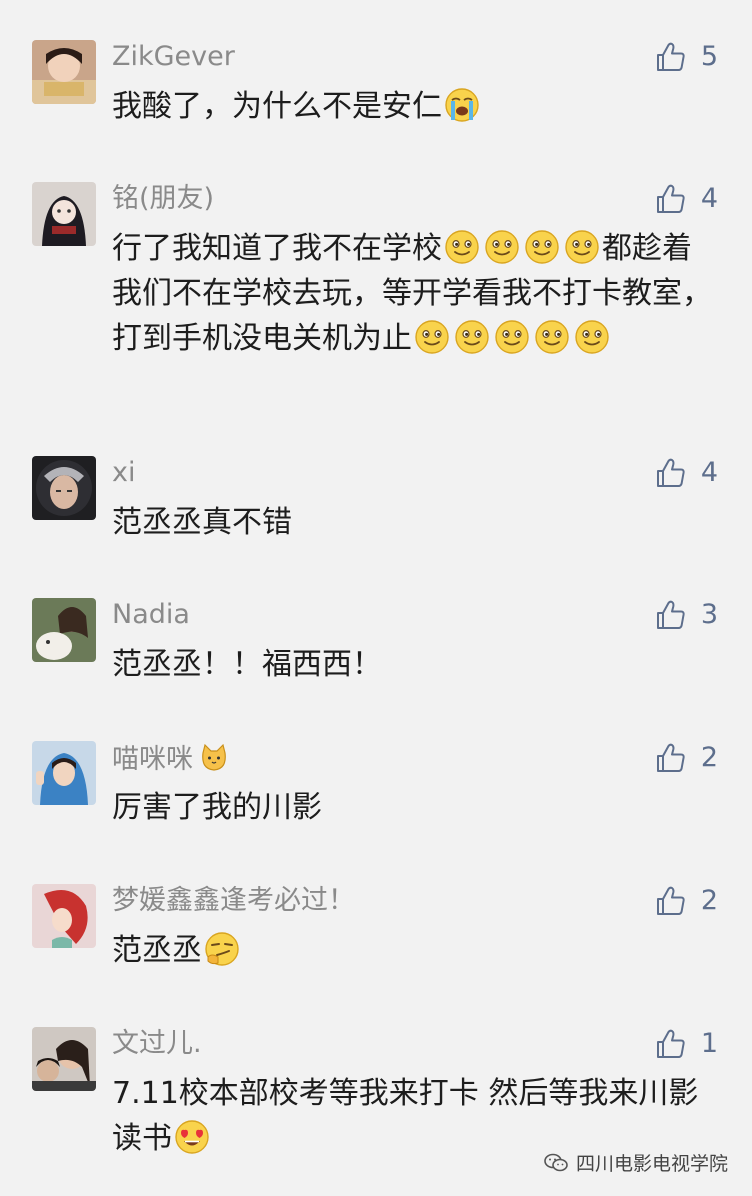 The width and height of the screenshot is (752, 1196). What do you see at coordinates (651, 1164) in the screenshot?
I see `watermark-text: 四川电影电视学院` at bounding box center [651, 1164].